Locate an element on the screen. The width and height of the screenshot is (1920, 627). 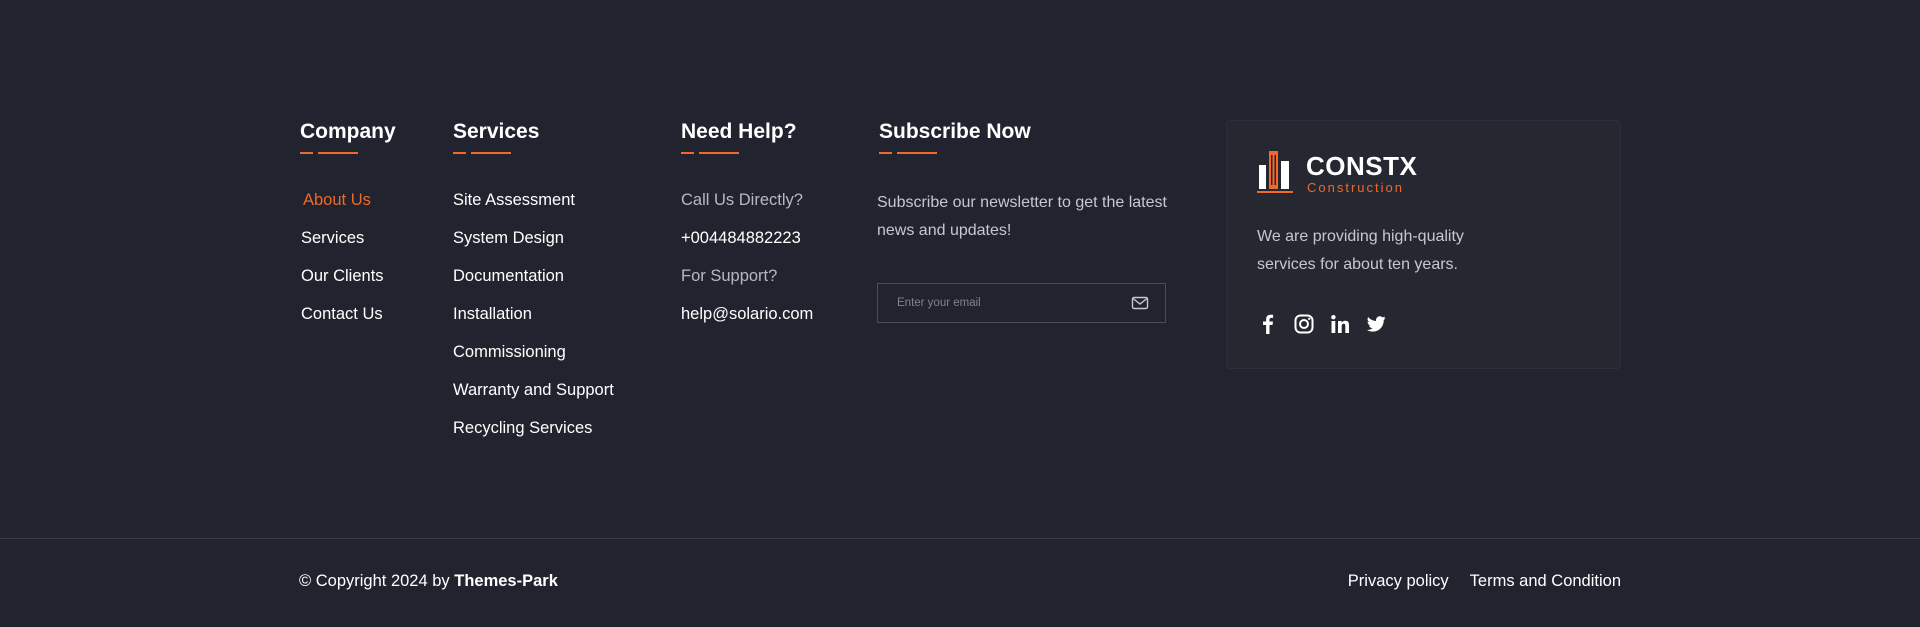
linkedin-link is located at coordinates (1340, 324).